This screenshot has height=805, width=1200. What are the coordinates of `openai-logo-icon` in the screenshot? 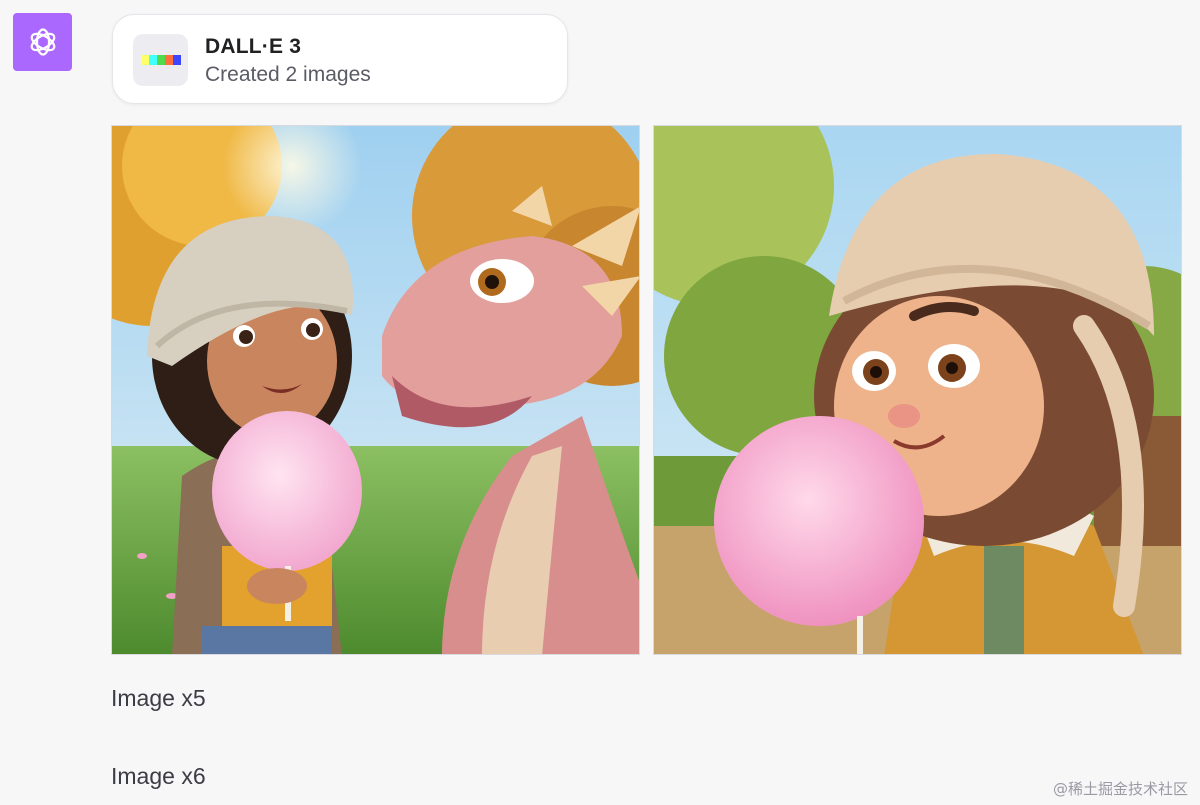 It's located at (42, 42).